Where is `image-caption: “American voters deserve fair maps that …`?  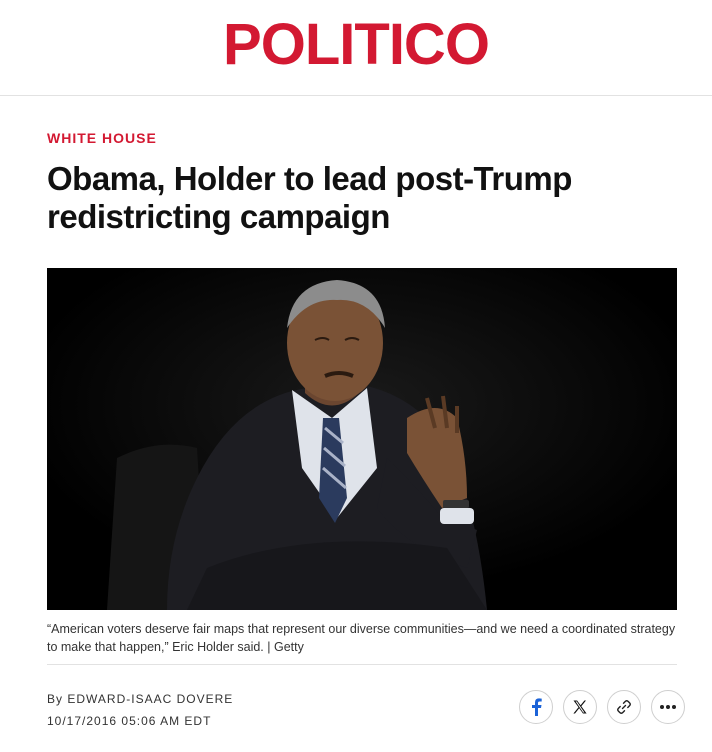
image-caption: “American voters deserve fair maps that … is located at coordinates (361, 638).